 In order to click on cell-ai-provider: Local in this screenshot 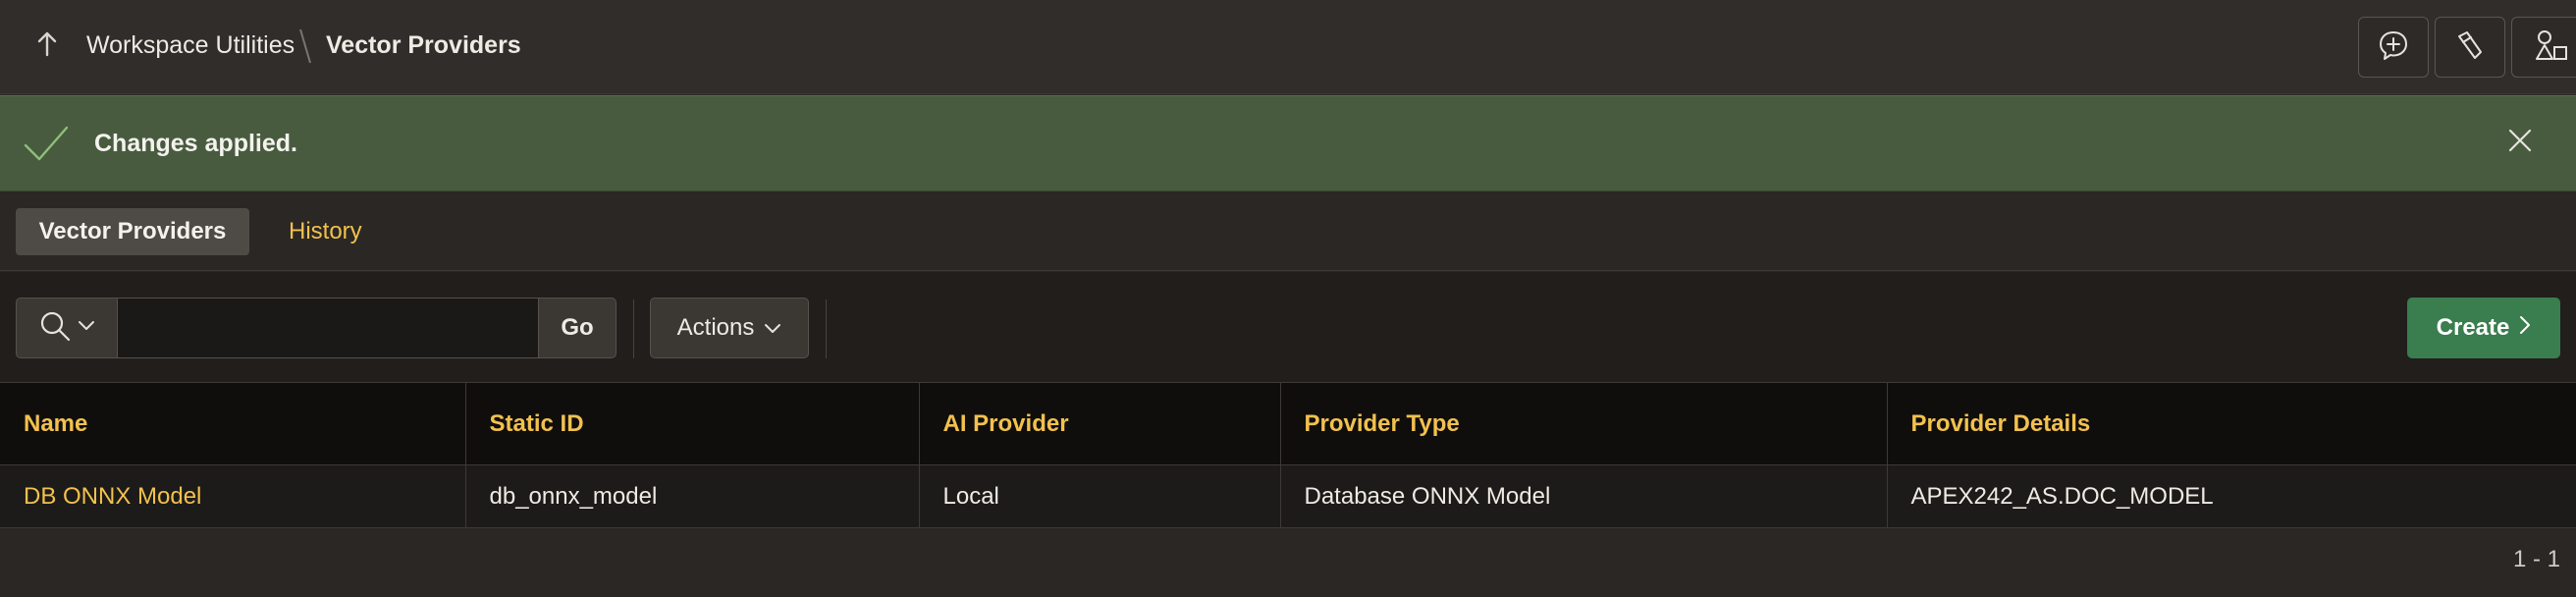, I will do `click(1100, 496)`.